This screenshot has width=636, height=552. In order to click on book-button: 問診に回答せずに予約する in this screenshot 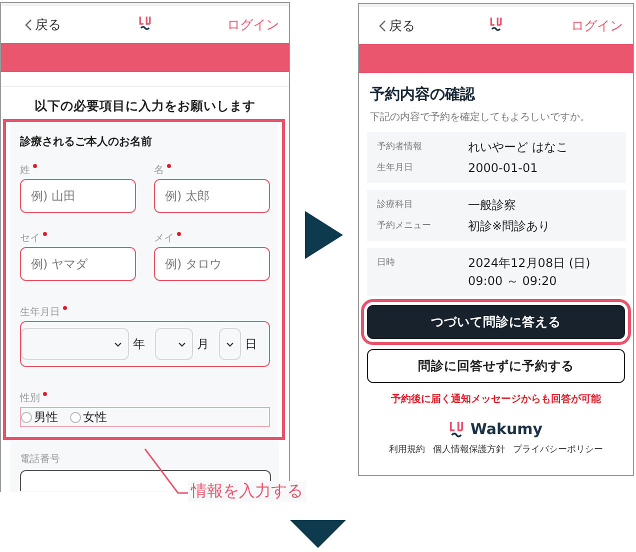, I will do `click(496, 366)`.